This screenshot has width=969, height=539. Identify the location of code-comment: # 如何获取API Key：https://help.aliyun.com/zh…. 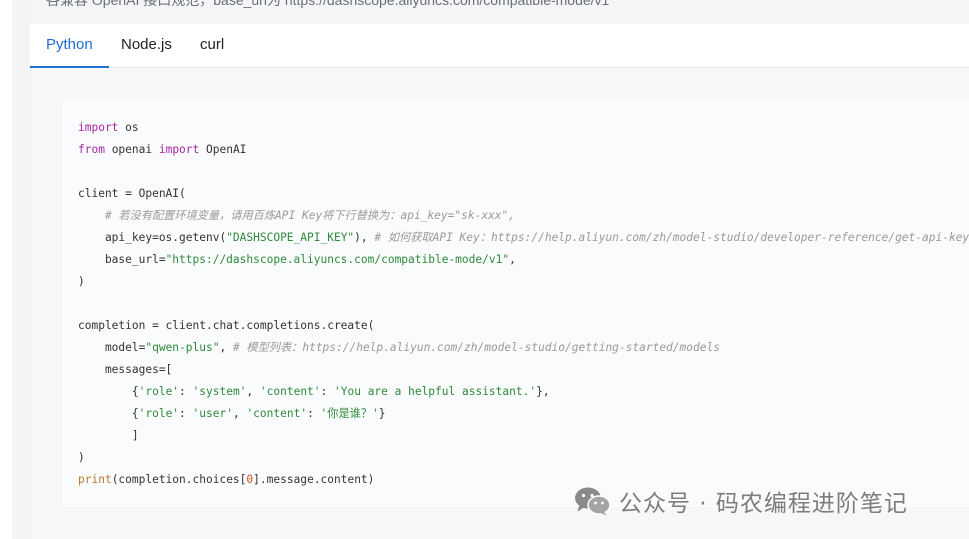
(671, 237).